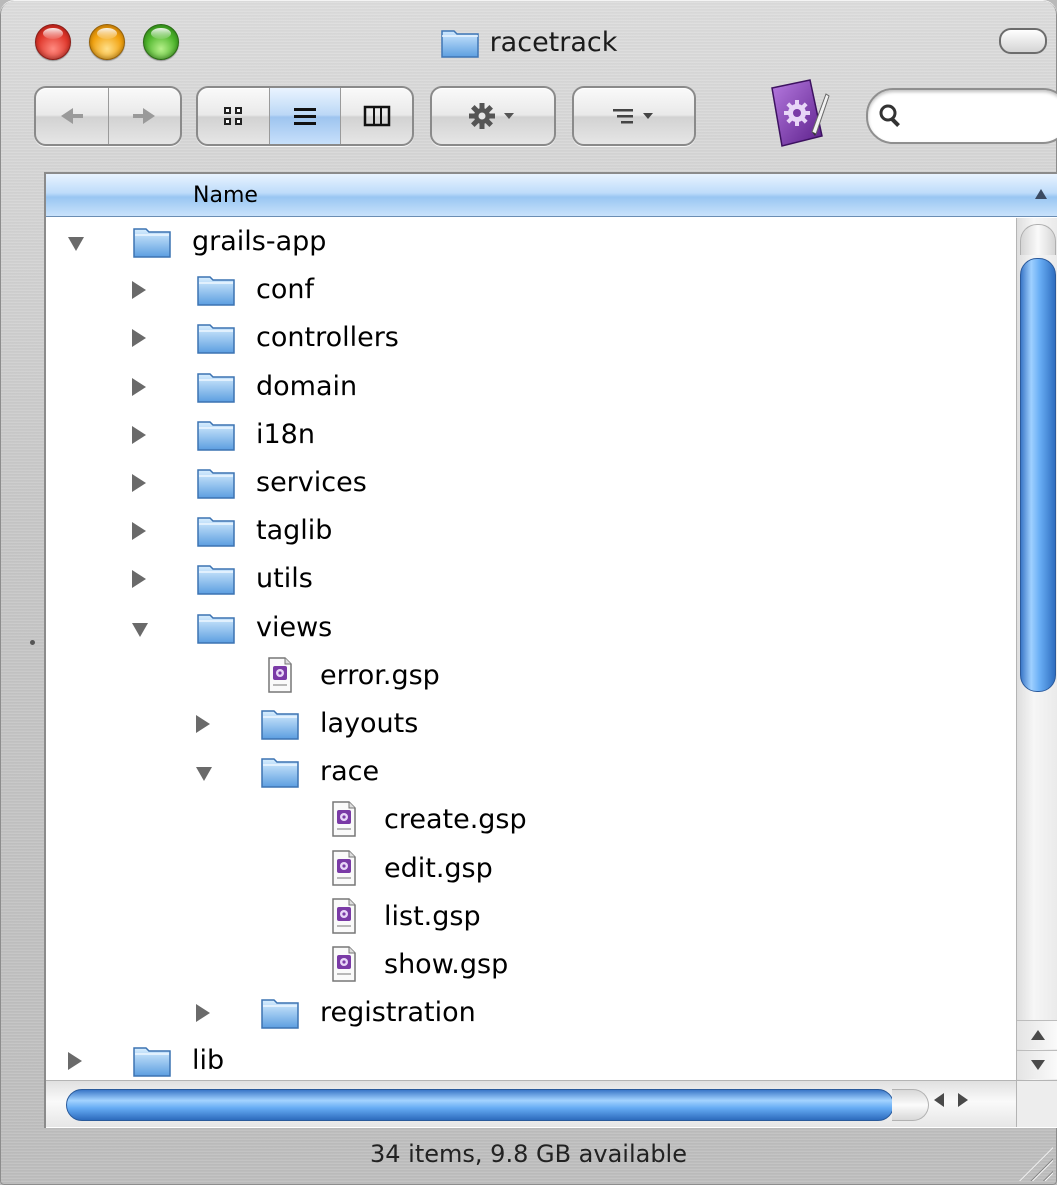 This screenshot has height=1185, width=1057. I want to click on icon-view-icon, so click(233, 116).